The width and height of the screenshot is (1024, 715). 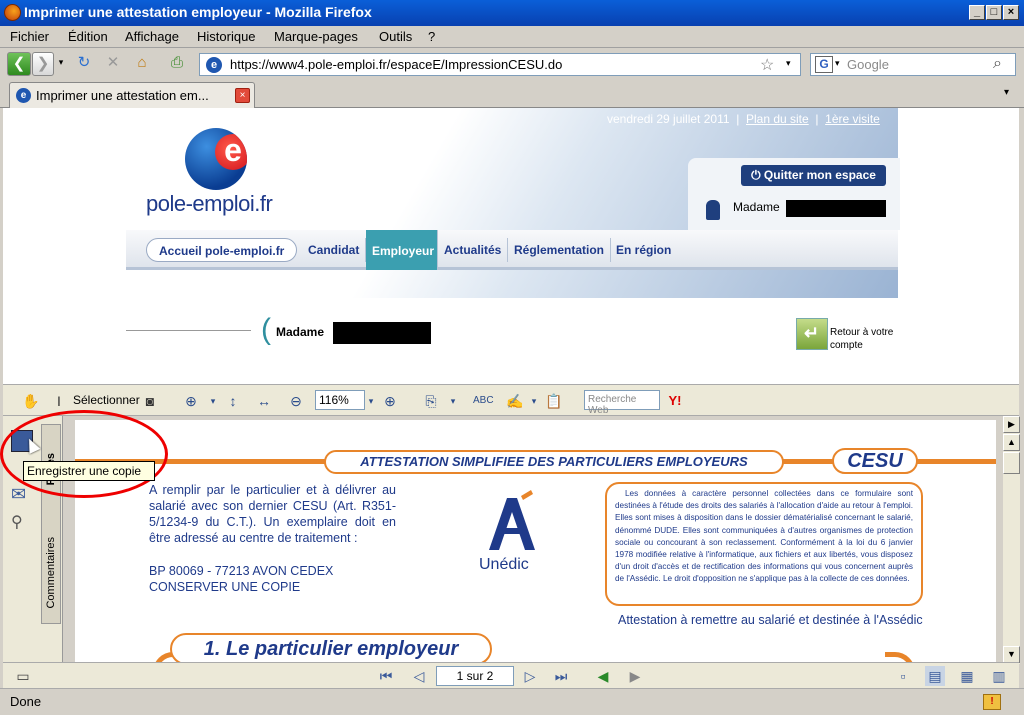 What do you see at coordinates (150, 401) in the screenshot?
I see `snapshot-icon: ◙` at bounding box center [150, 401].